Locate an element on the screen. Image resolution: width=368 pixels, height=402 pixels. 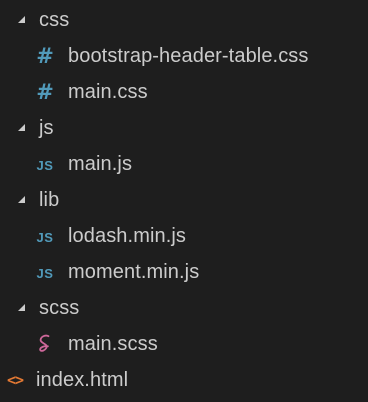
file-moment-min-js: JS moment.min.js is located at coordinates (184, 272).